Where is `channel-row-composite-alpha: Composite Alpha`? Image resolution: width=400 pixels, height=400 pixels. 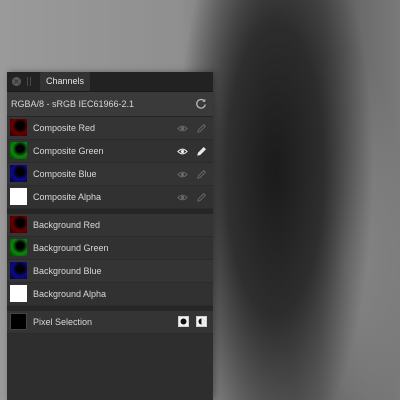 channel-row-composite-alpha: Composite Alpha is located at coordinates (110, 197).